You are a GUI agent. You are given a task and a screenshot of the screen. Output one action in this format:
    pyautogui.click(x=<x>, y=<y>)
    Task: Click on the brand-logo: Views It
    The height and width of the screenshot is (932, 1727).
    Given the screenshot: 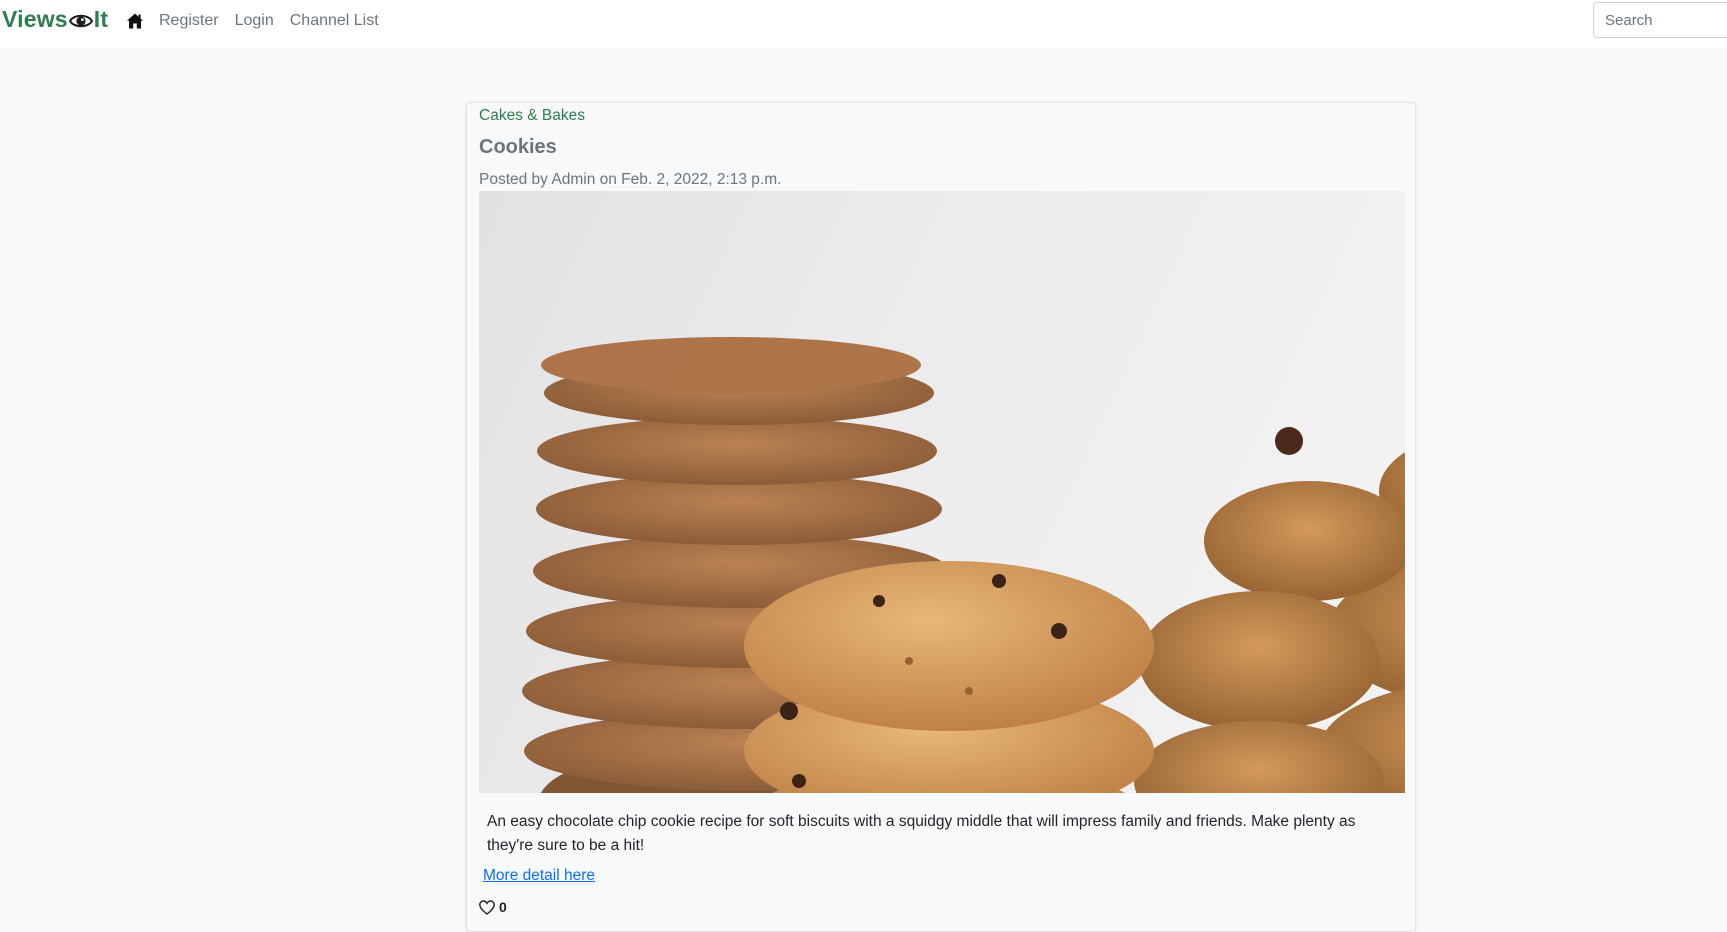 What is the action you would take?
    pyautogui.click(x=55, y=19)
    